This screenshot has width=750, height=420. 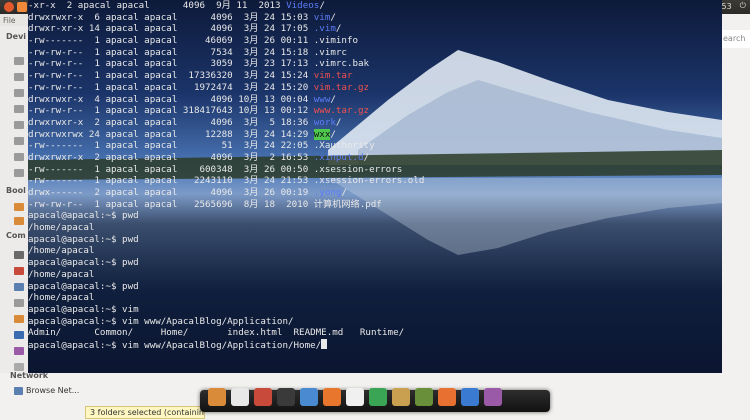 I want to click on directory-name: vim, so click(x=322, y=17).